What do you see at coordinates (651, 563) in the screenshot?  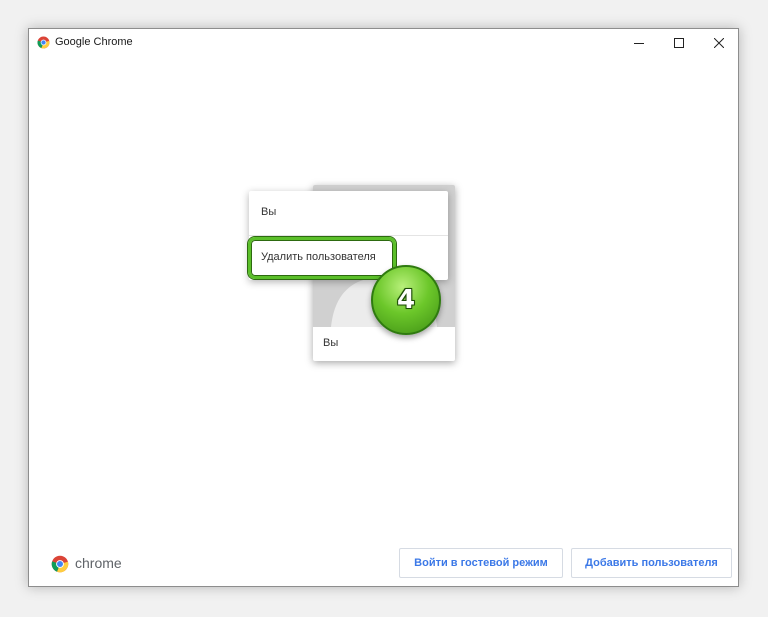 I see `add-user-button: Добавить пользователя` at bounding box center [651, 563].